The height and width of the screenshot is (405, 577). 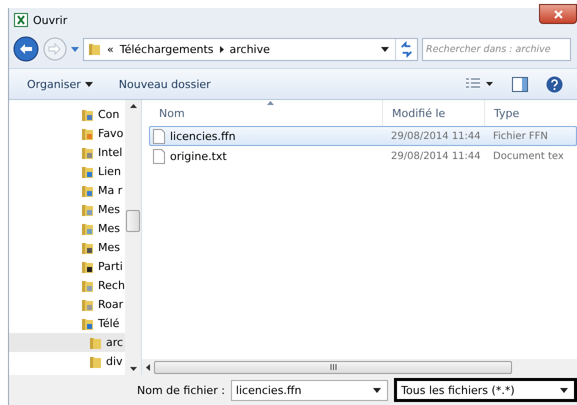 I want to click on chevron-icon, so click(x=222, y=49).